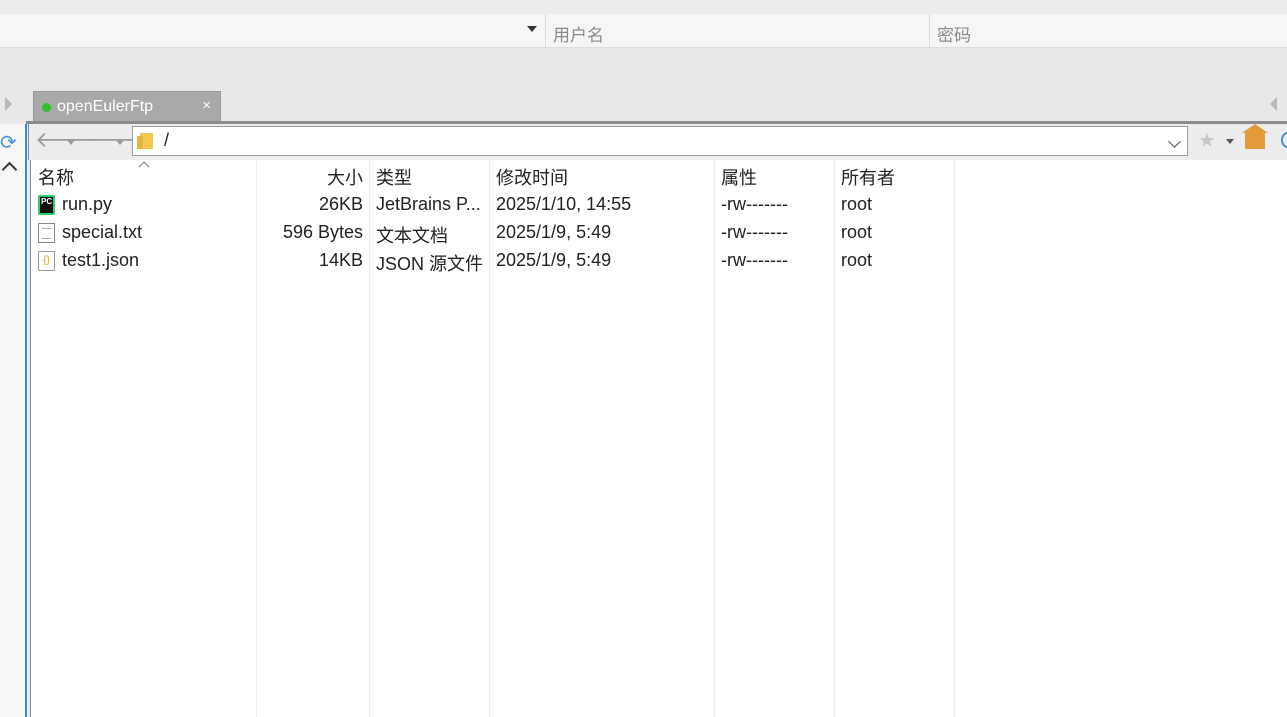  I want to click on username-input: 用户名, so click(738, 30).